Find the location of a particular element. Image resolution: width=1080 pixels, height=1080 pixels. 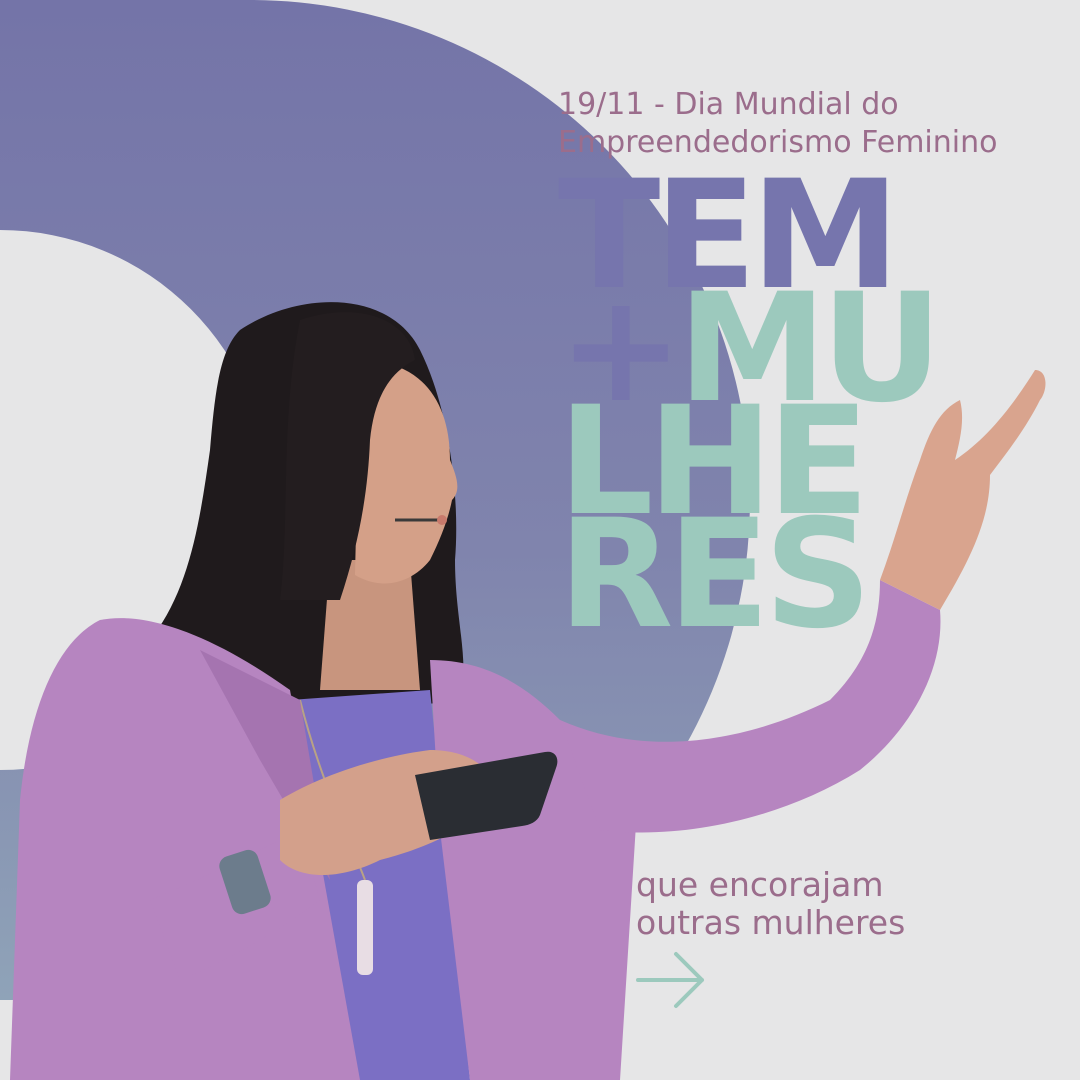

tagline-line-1: que encorajam is located at coordinates (760, 884).